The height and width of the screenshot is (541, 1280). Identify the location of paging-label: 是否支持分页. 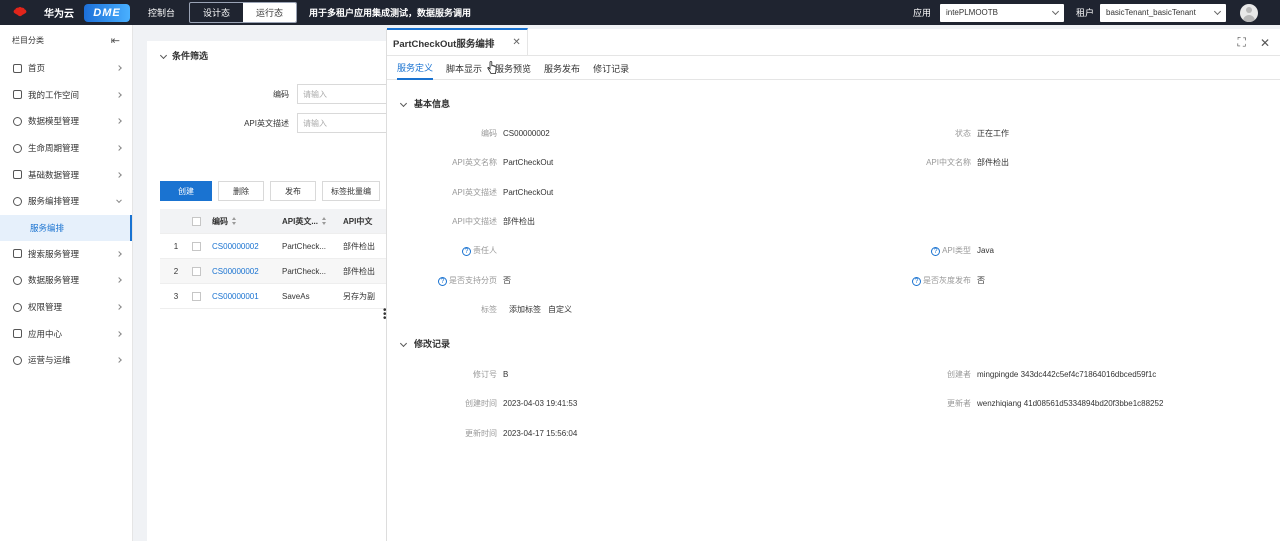
(473, 280).